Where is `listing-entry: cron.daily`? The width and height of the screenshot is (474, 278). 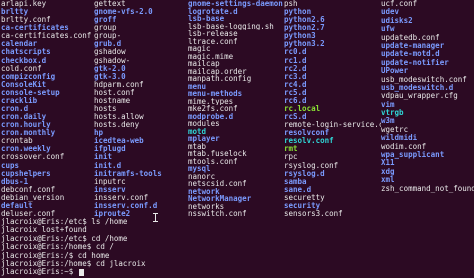 listing-entry: cron.daily is located at coordinates (24, 117).